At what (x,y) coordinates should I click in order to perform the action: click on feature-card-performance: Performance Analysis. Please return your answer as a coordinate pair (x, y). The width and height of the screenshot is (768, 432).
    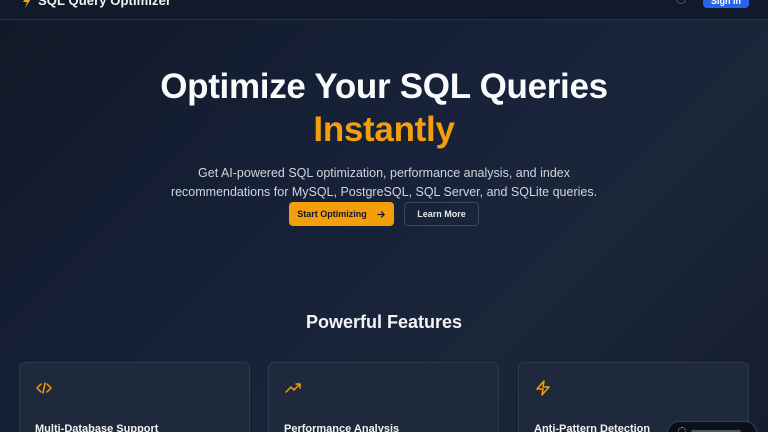
    Looking at the image, I should click on (383, 397).